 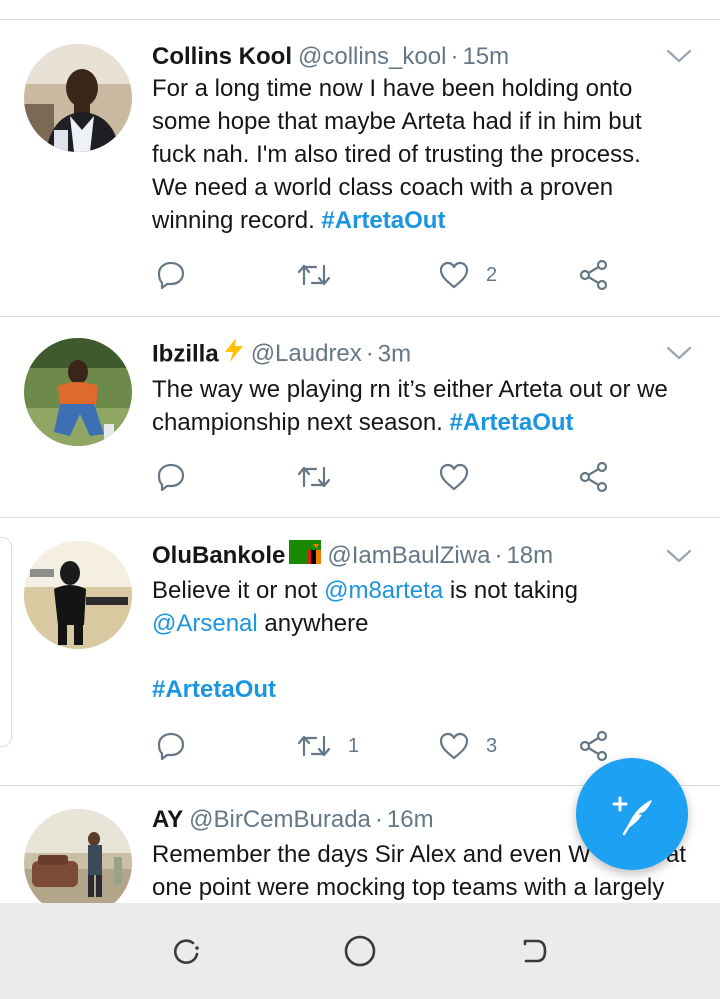 I want to click on timestamp: 18m, so click(x=529, y=555).